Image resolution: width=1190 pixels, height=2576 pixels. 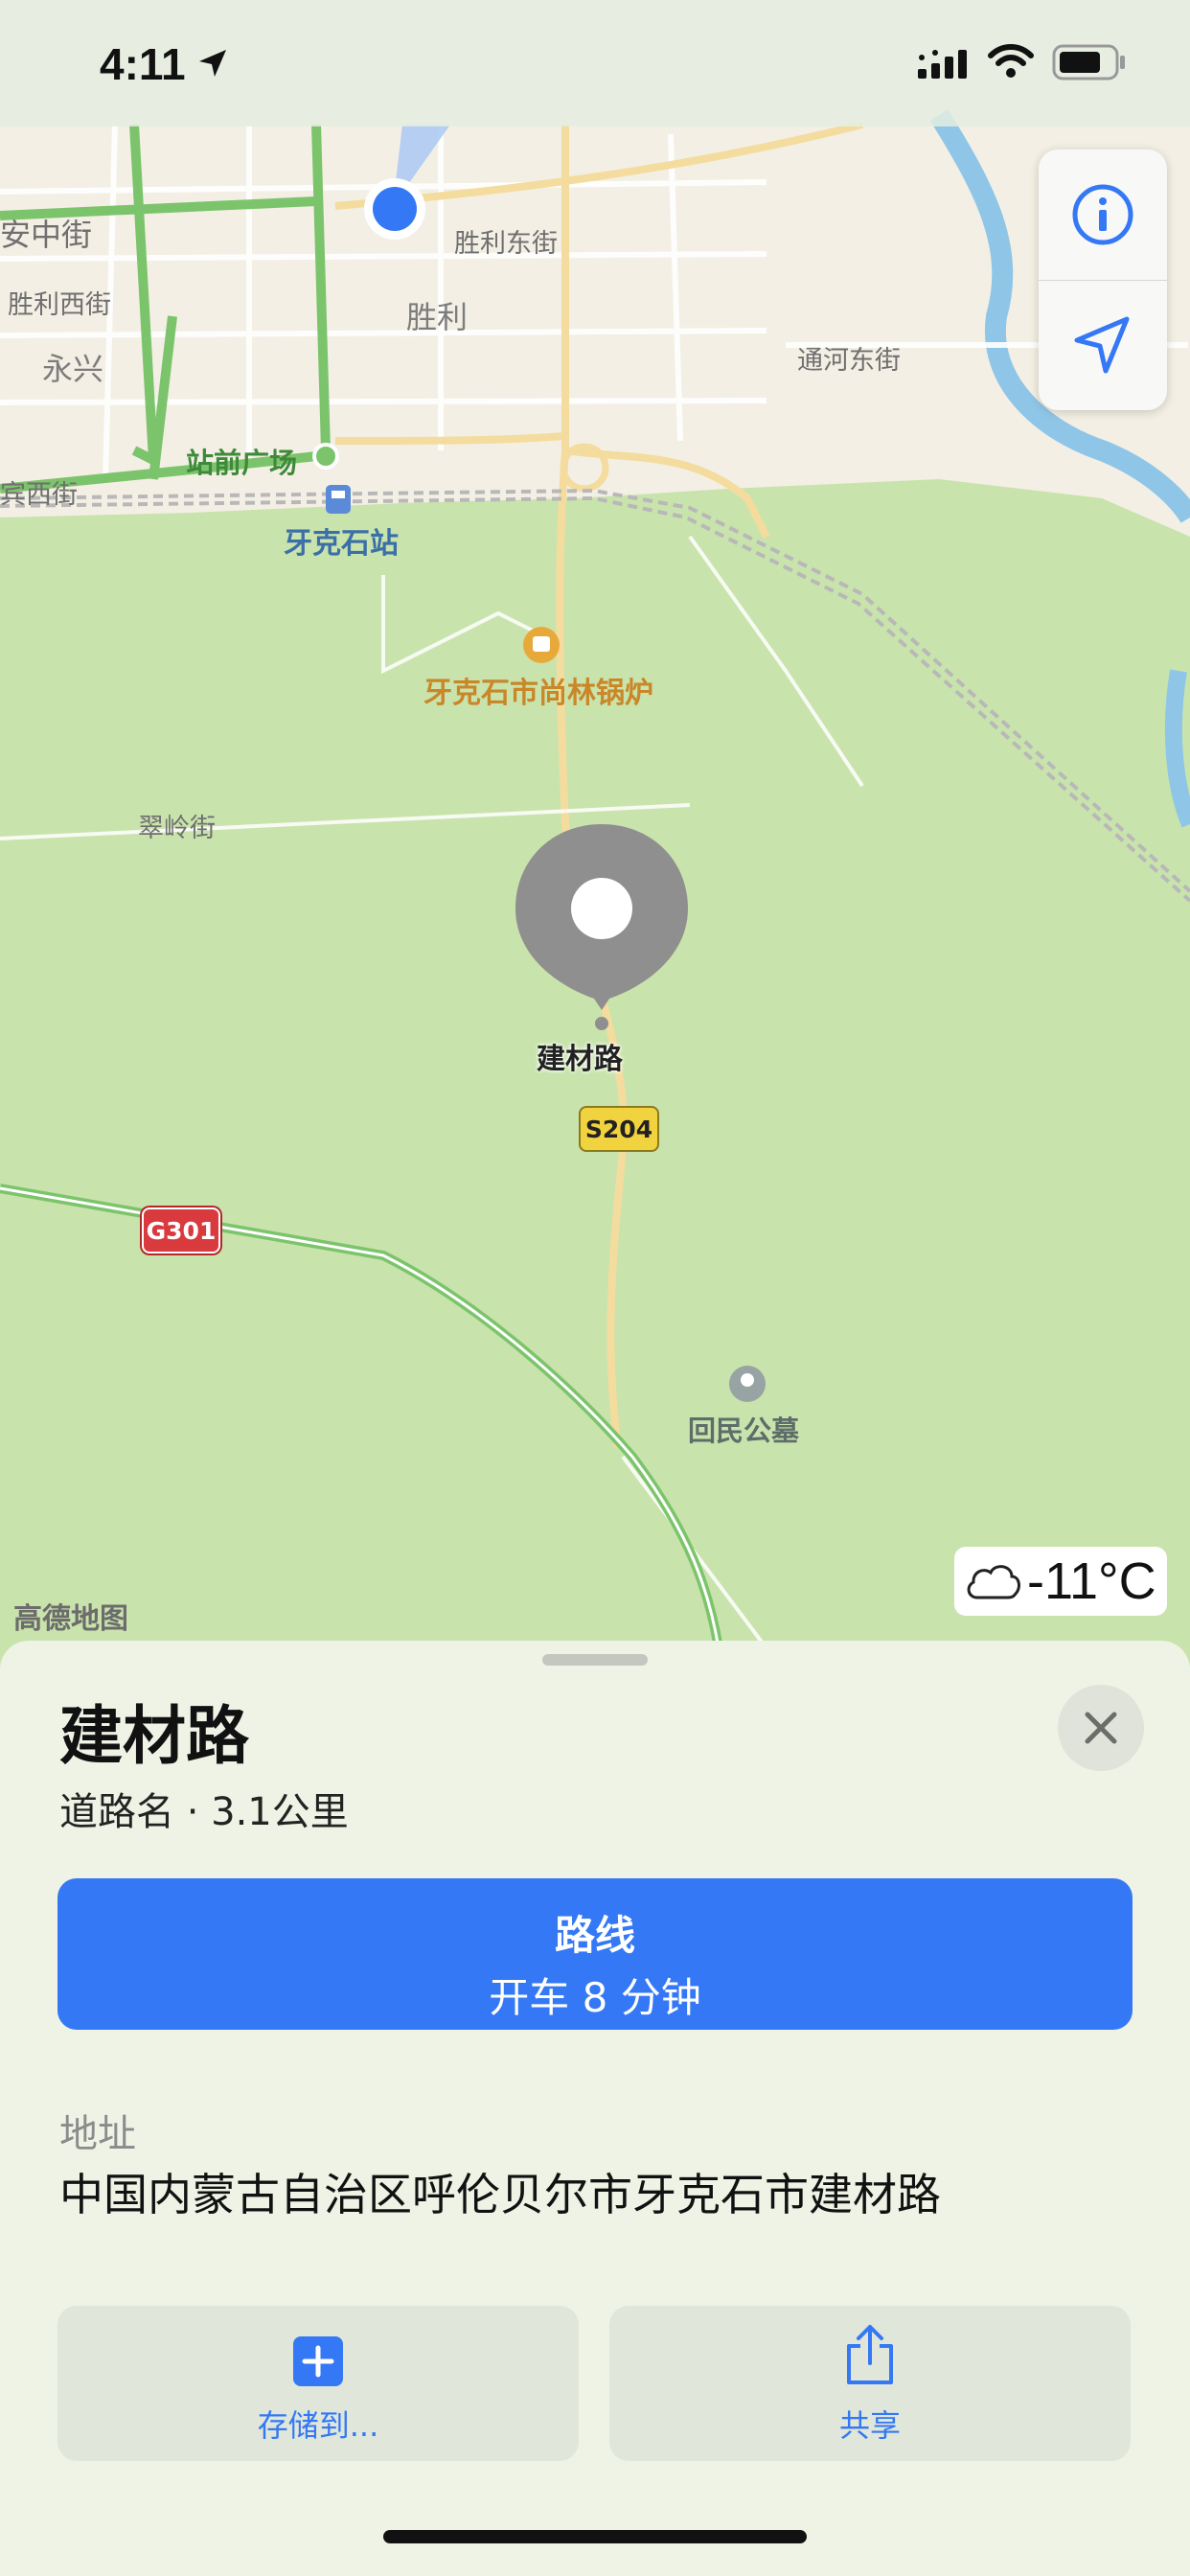 I want to click on street-label: 通河东街, so click(x=849, y=361).